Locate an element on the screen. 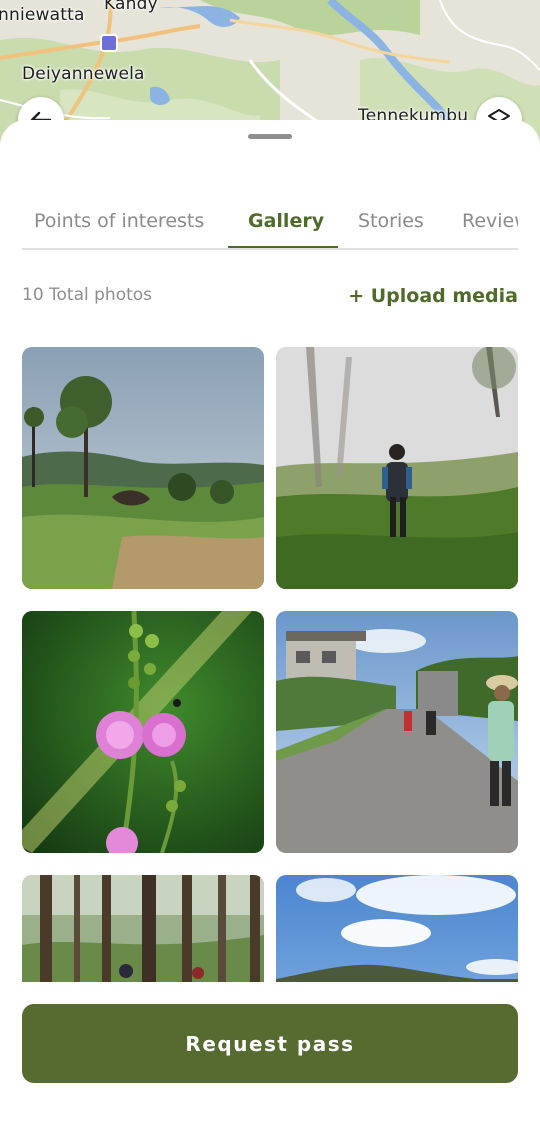 This screenshot has height=1129, width=540. photo-road-image is located at coordinates (397, 732).